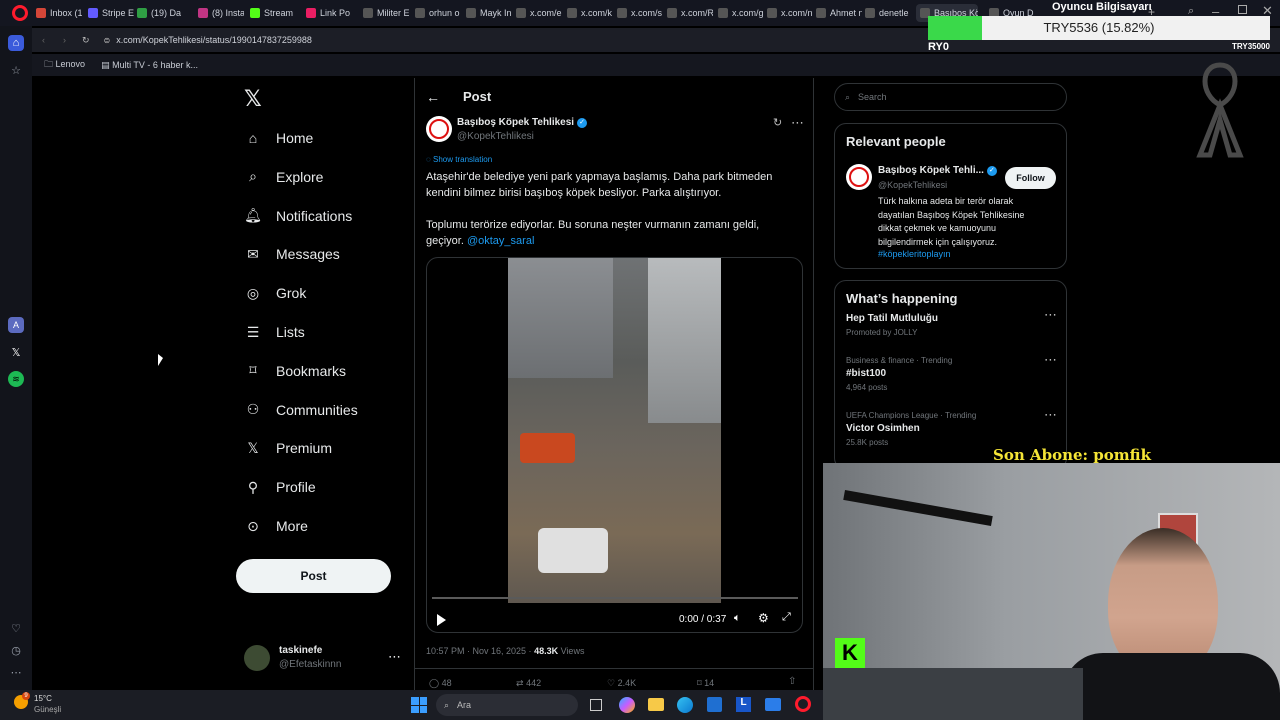  I want to click on history-sidebar-icon: ◷, so click(16, 650).